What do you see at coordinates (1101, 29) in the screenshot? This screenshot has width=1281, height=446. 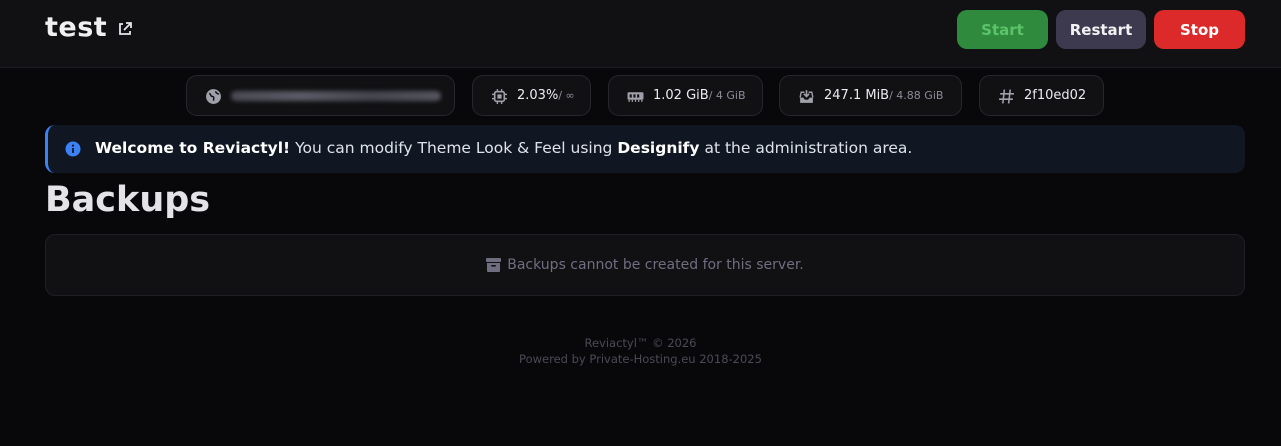 I see `restart-button: Restart` at bounding box center [1101, 29].